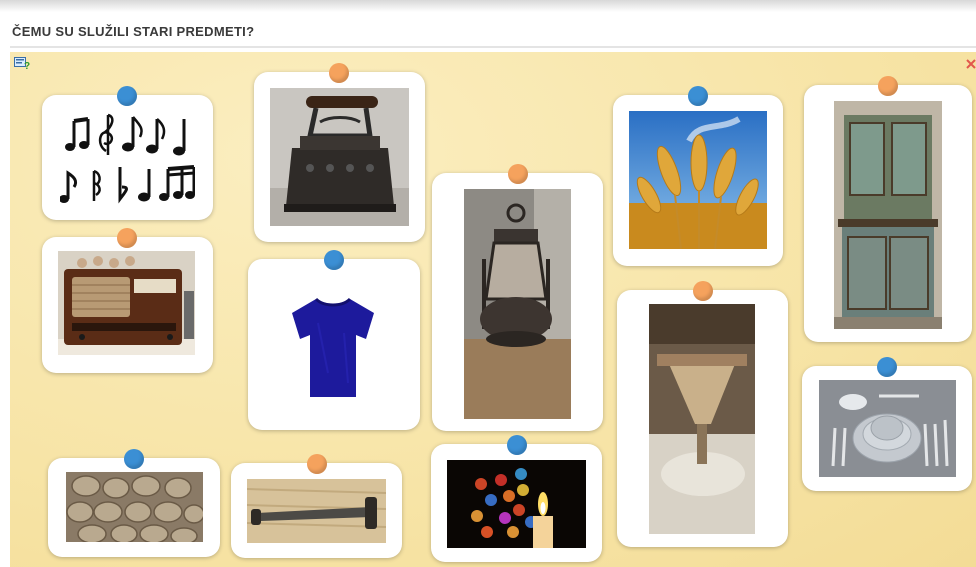 This screenshot has height=567, width=976. What do you see at coordinates (971, 62) in the screenshot?
I see `close-icon` at bounding box center [971, 62].